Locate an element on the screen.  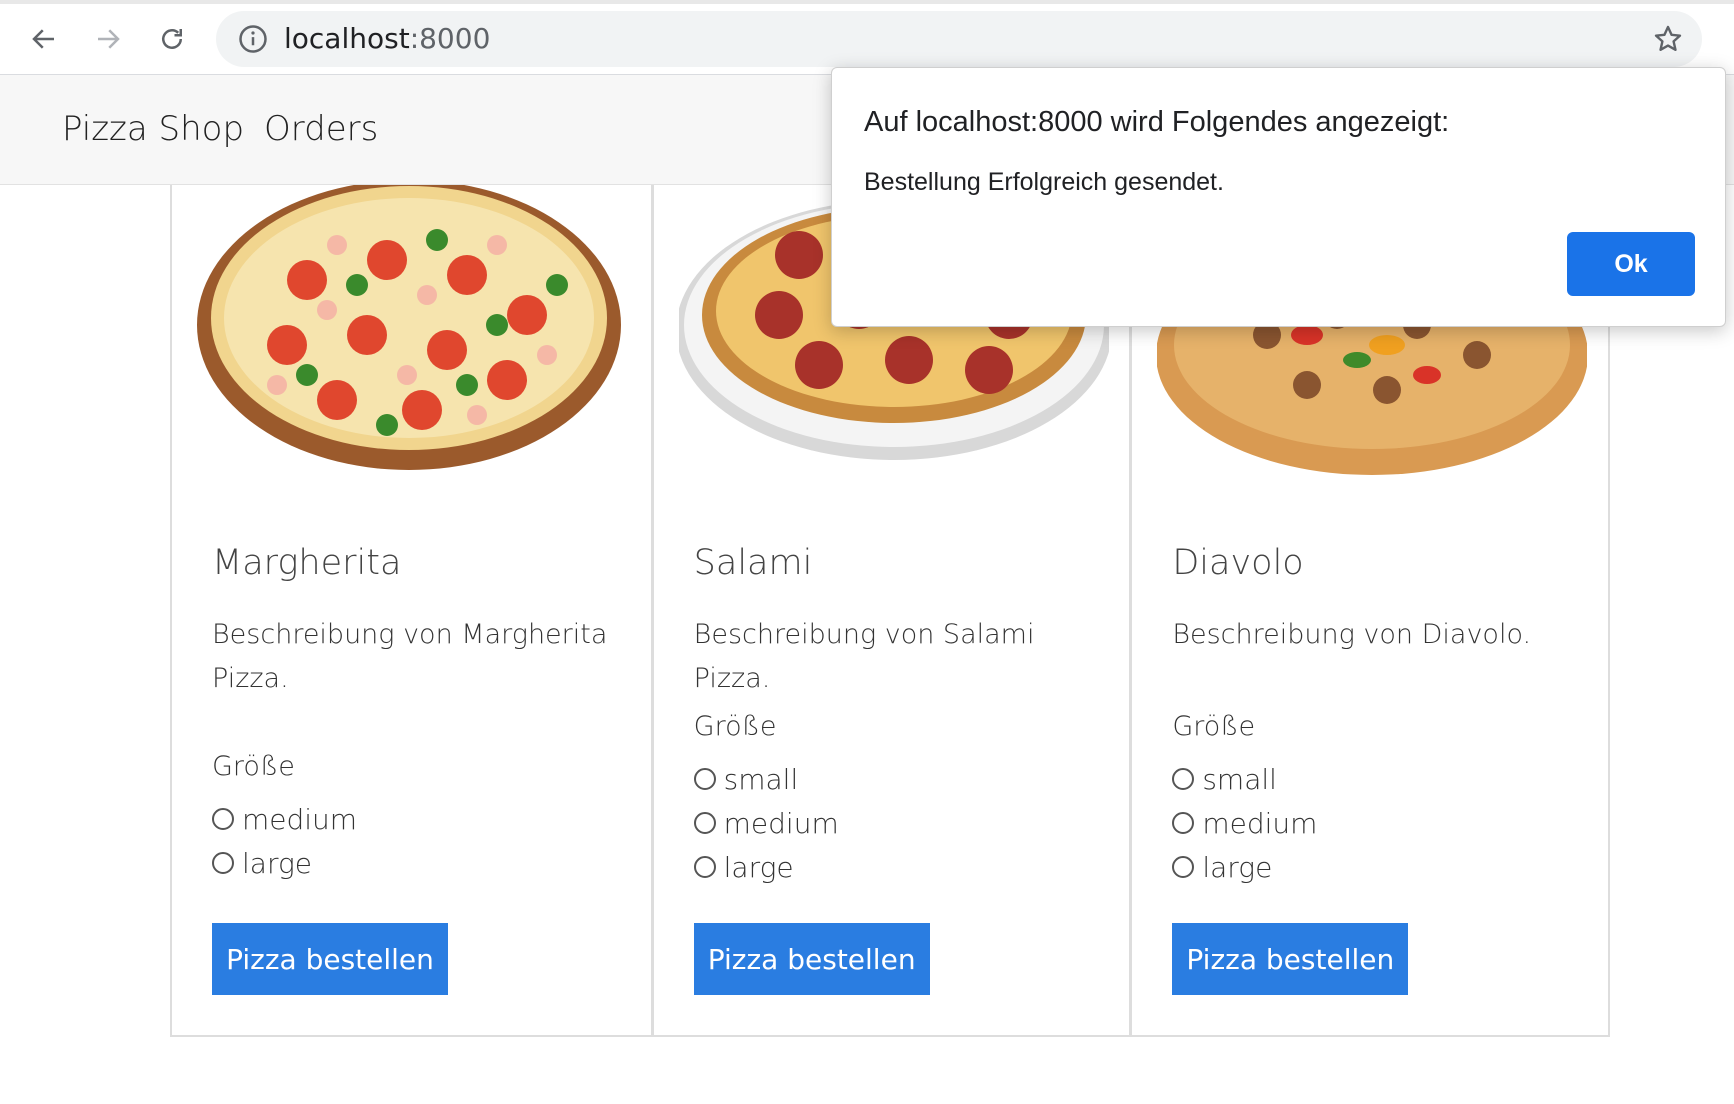
url-host: localhost is located at coordinates (347, 38).